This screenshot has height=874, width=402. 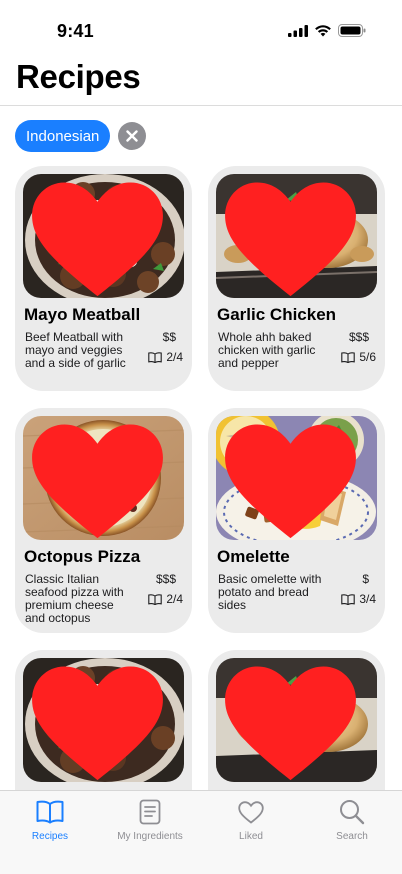 I want to click on tab-liked: Liked, so click(x=251, y=819).